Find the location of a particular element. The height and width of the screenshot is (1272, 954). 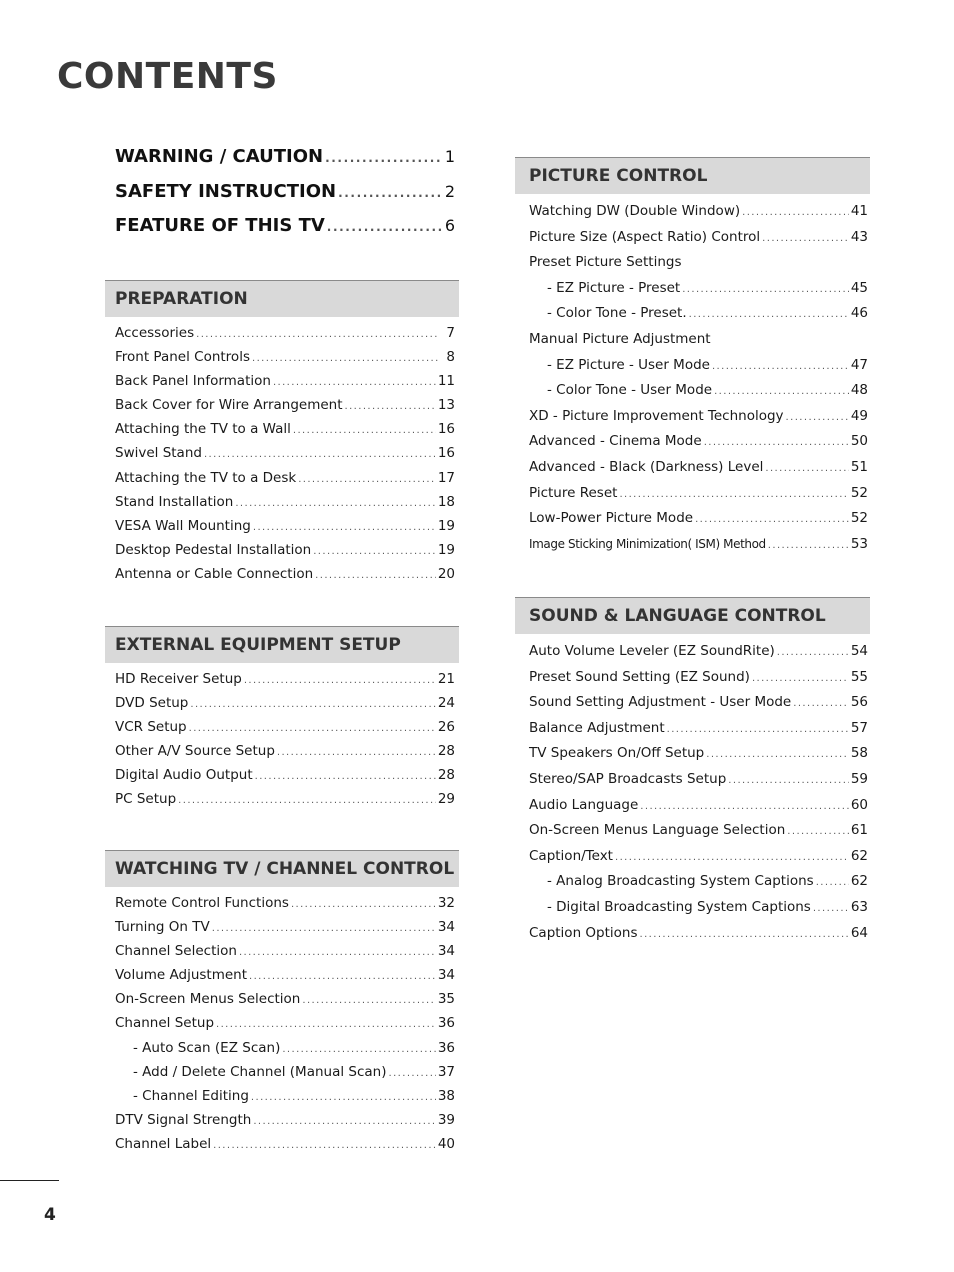

toc-entry: Attaching the TV to a Desk 17 is located at coordinates (285, 482).